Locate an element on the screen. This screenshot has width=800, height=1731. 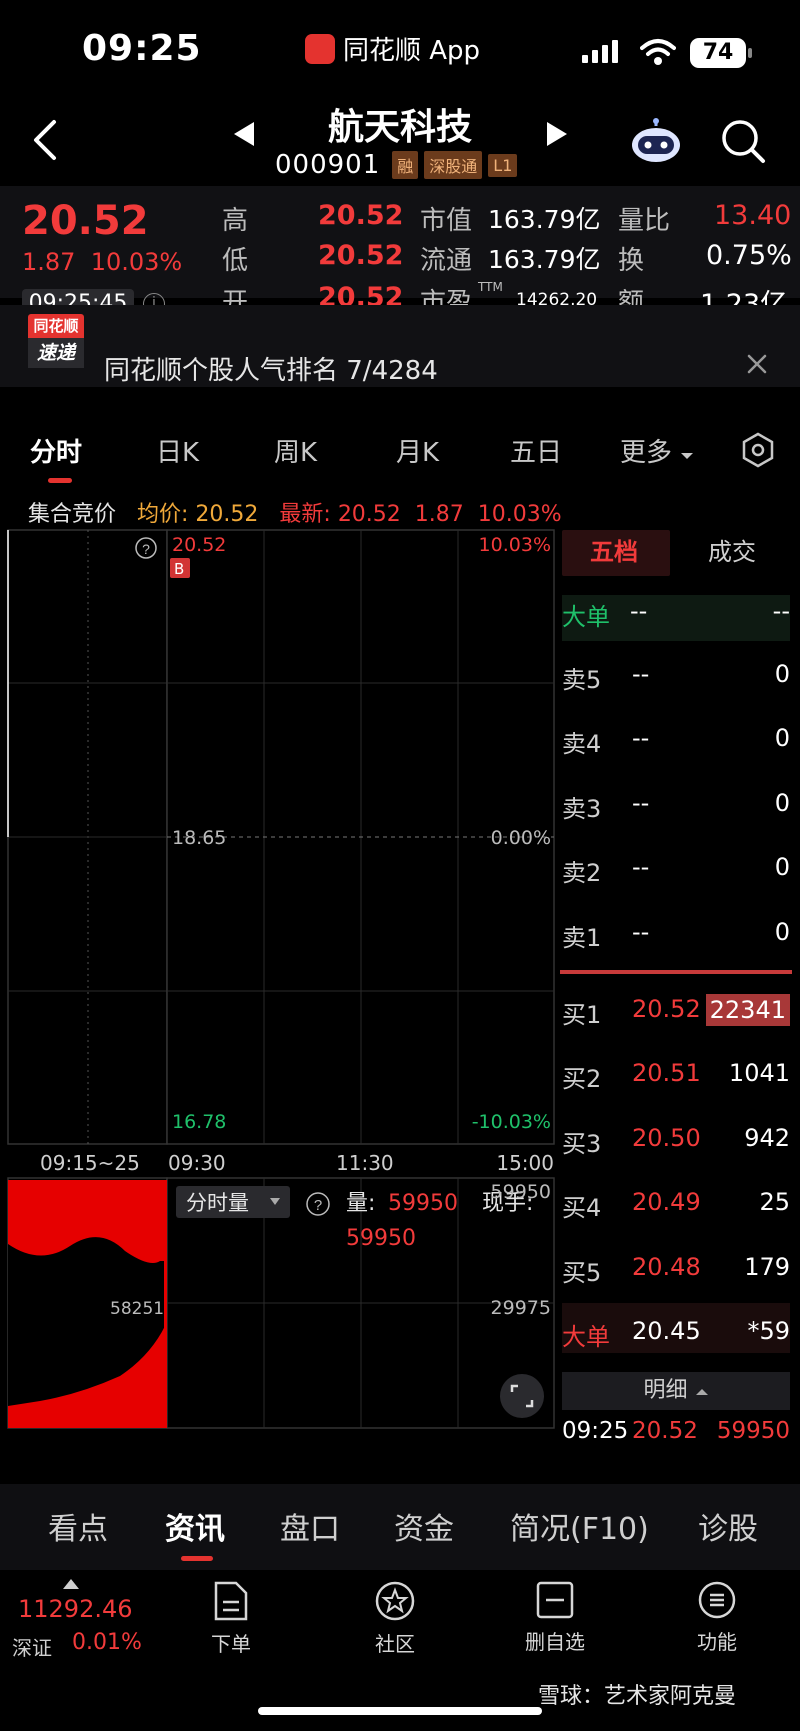
buy-marker-label: B is located at coordinates (179, 569).